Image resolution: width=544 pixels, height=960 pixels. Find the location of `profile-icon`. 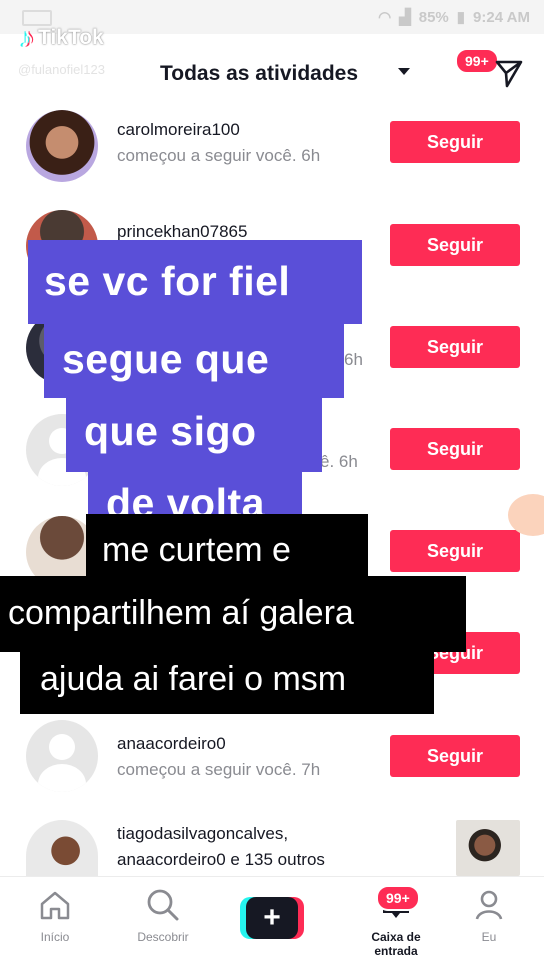

profile-icon is located at coordinates (489, 905).